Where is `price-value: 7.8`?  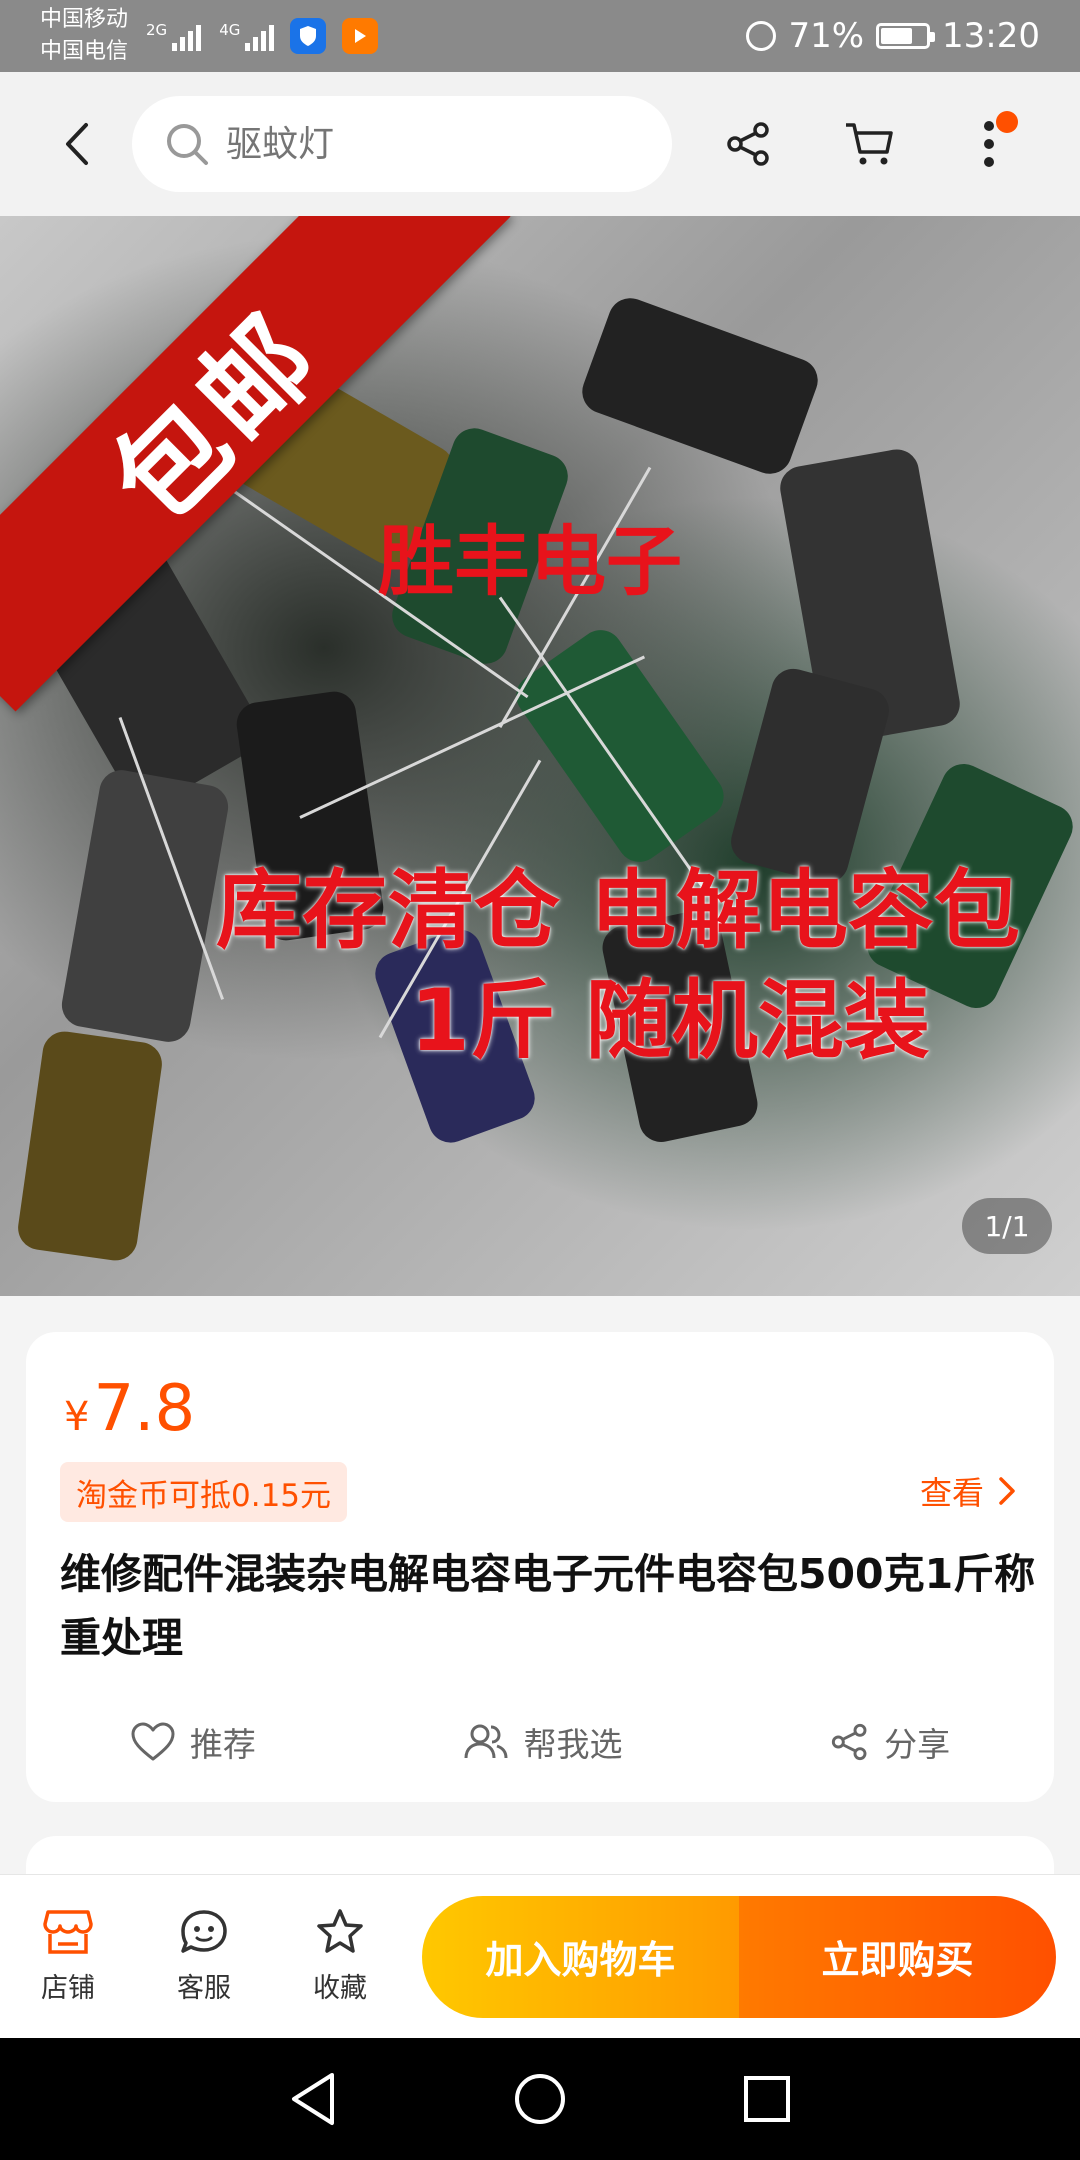 price-value: 7.8 is located at coordinates (144, 1409).